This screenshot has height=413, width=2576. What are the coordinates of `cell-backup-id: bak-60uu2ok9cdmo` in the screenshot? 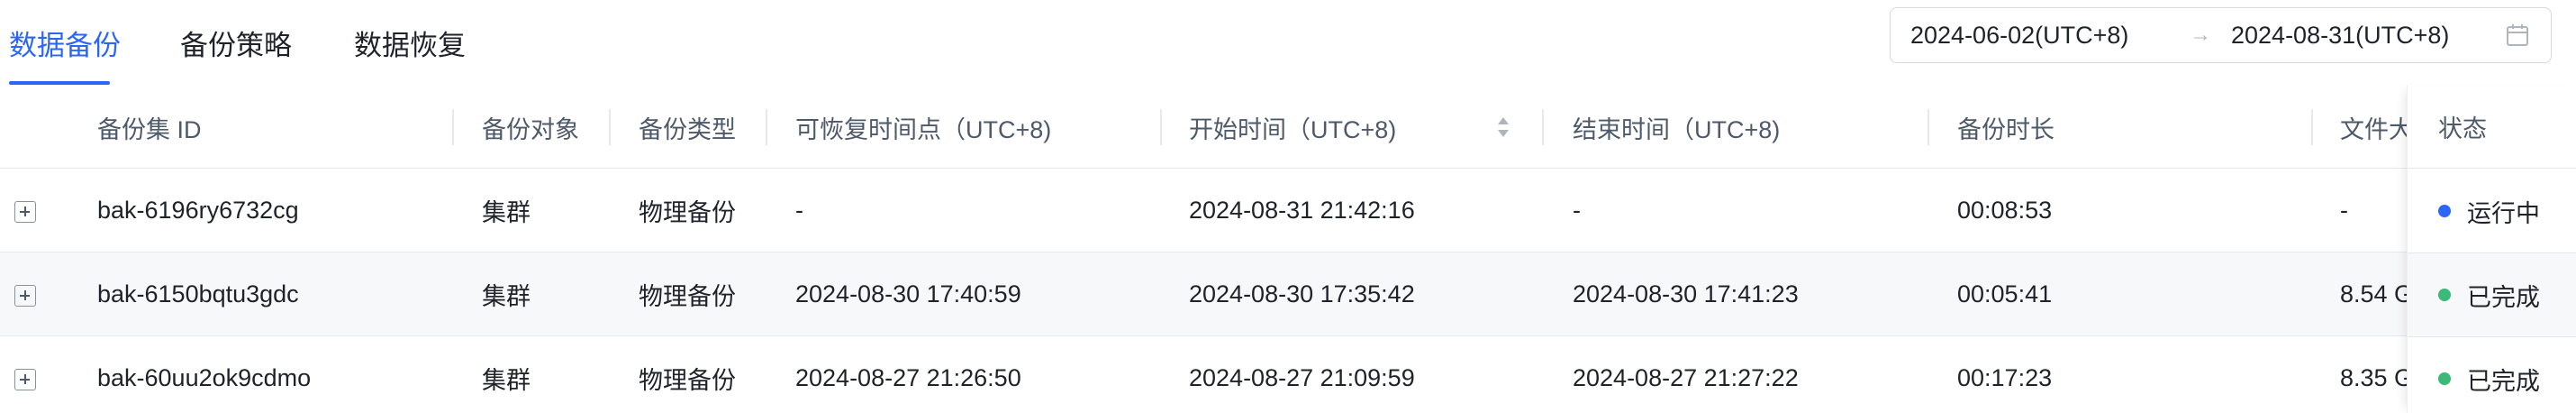 It's located at (204, 377).